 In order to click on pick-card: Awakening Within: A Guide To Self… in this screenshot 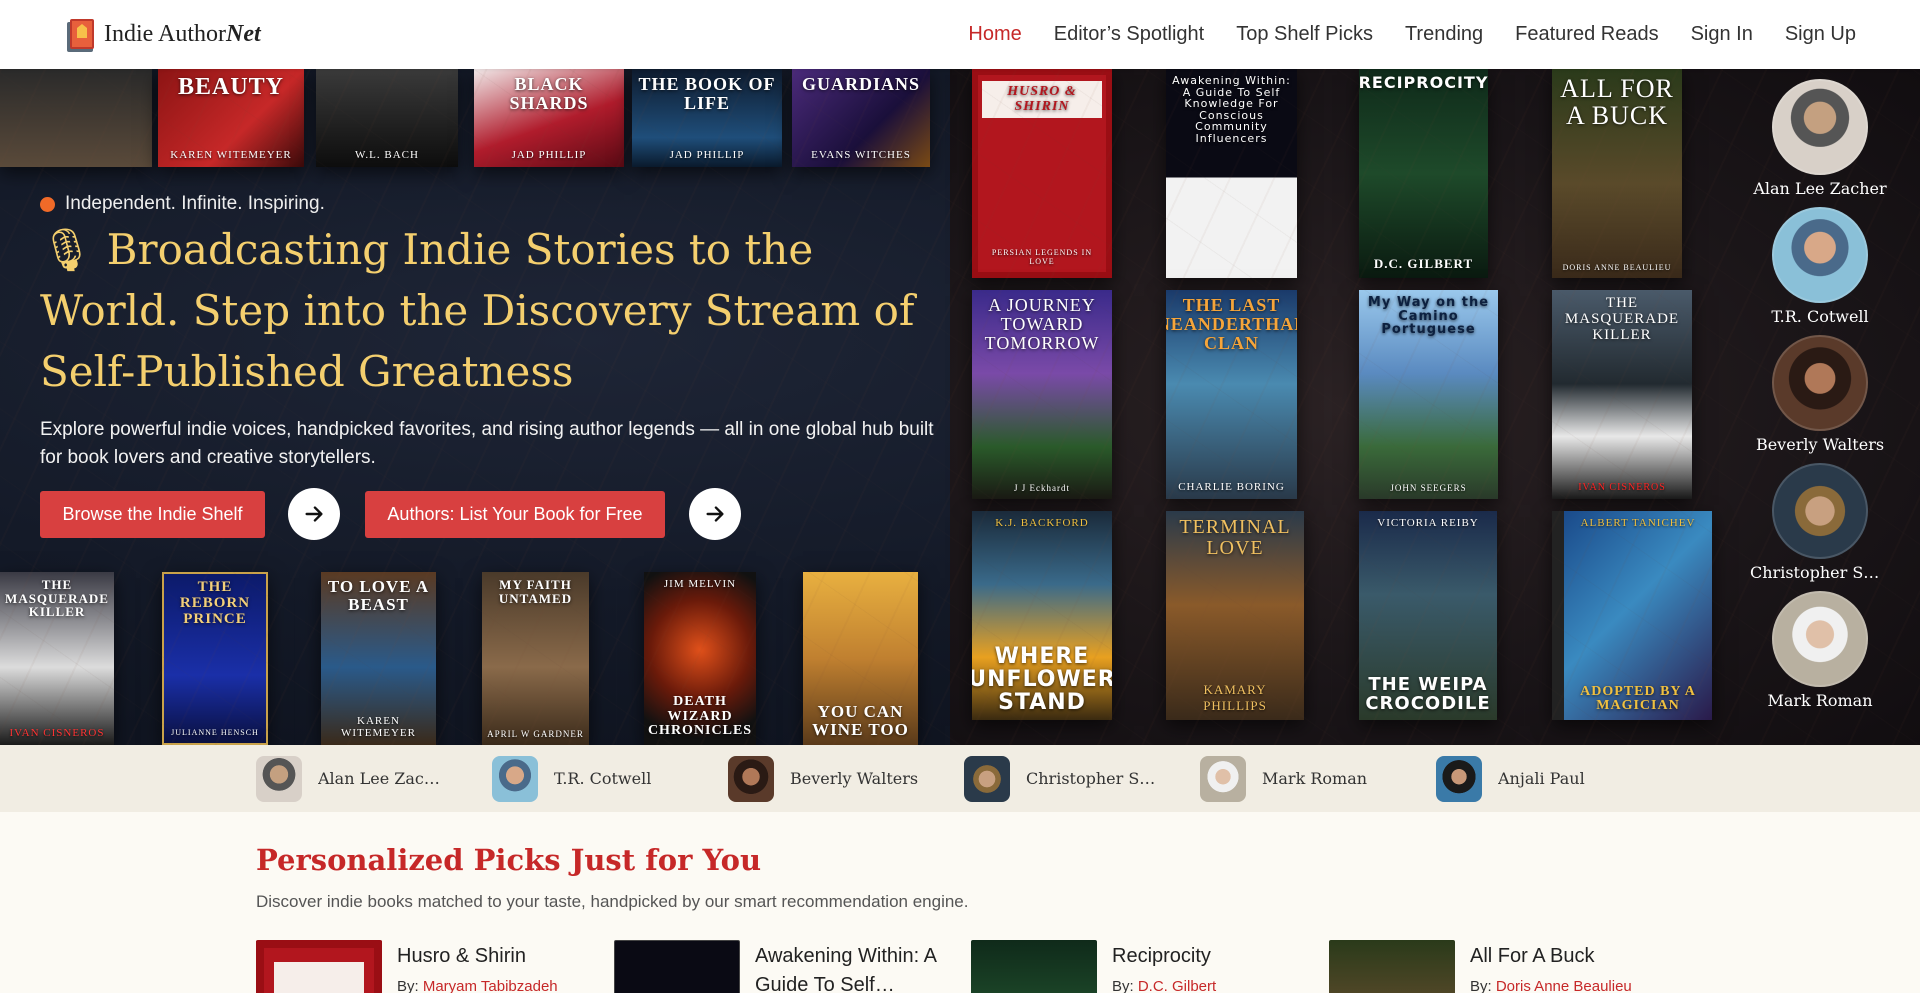, I will do `click(784, 966)`.